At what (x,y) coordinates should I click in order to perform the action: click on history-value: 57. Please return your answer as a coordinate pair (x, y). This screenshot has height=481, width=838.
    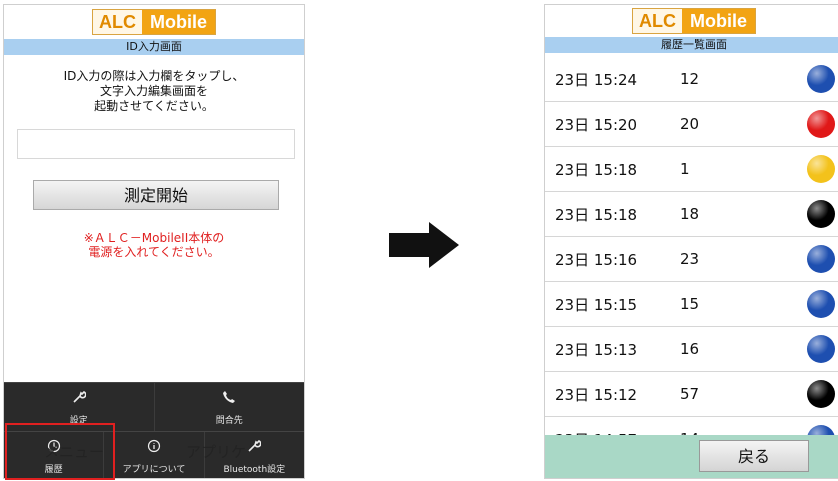
    Looking at the image, I should click on (690, 394).